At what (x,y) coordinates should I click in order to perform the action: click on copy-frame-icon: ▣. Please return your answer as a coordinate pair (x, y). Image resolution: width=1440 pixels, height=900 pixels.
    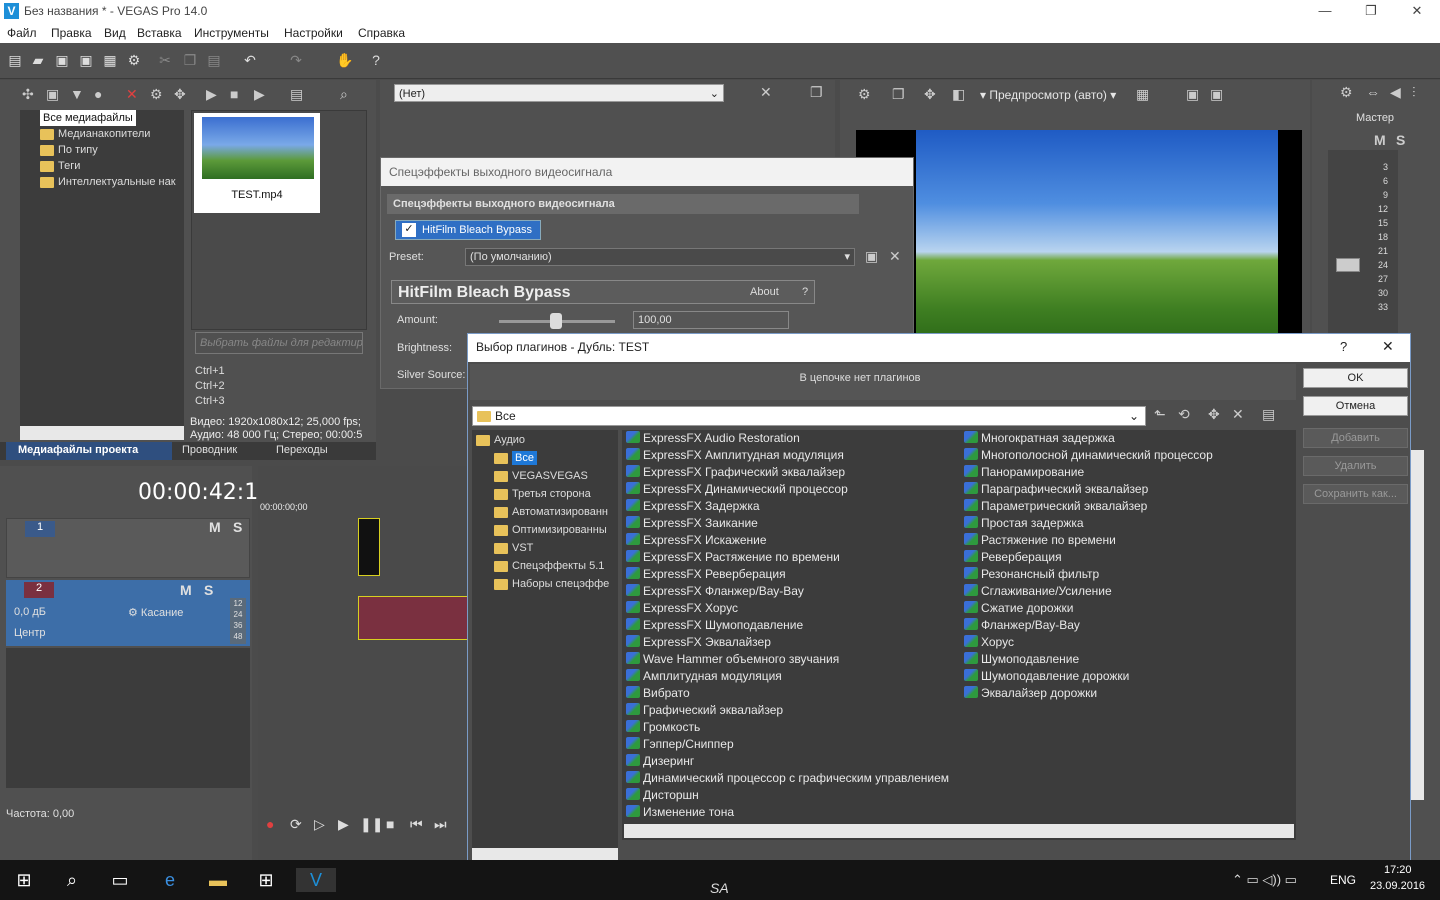
    Looking at the image, I should click on (1192, 94).